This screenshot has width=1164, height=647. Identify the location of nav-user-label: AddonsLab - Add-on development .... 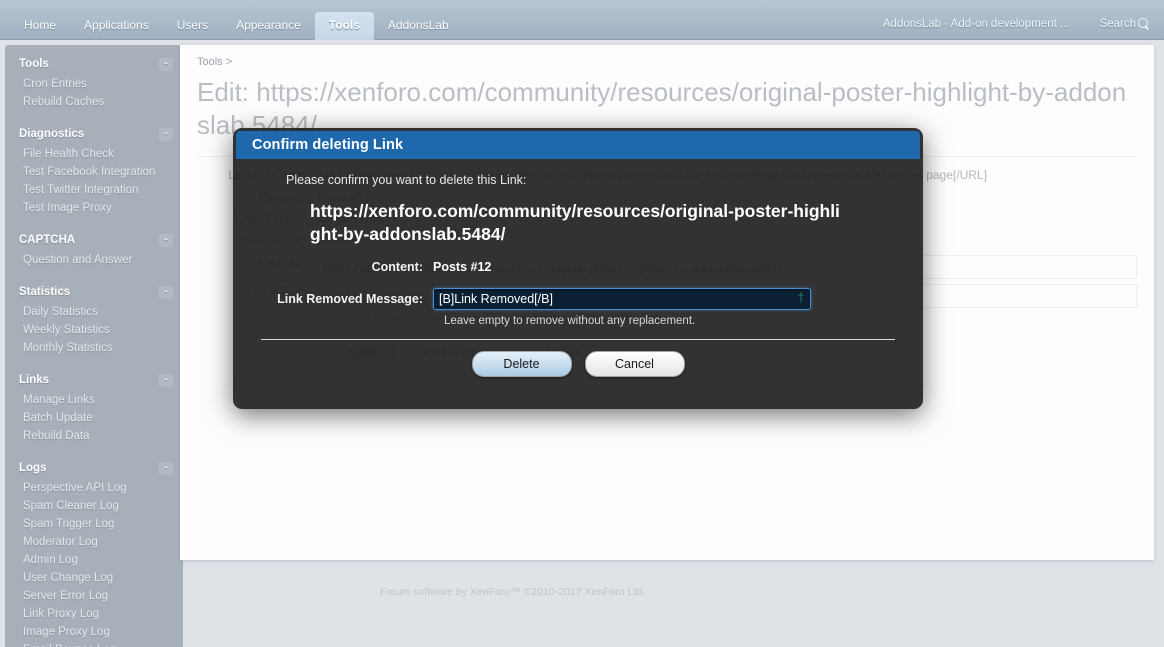
(976, 24).